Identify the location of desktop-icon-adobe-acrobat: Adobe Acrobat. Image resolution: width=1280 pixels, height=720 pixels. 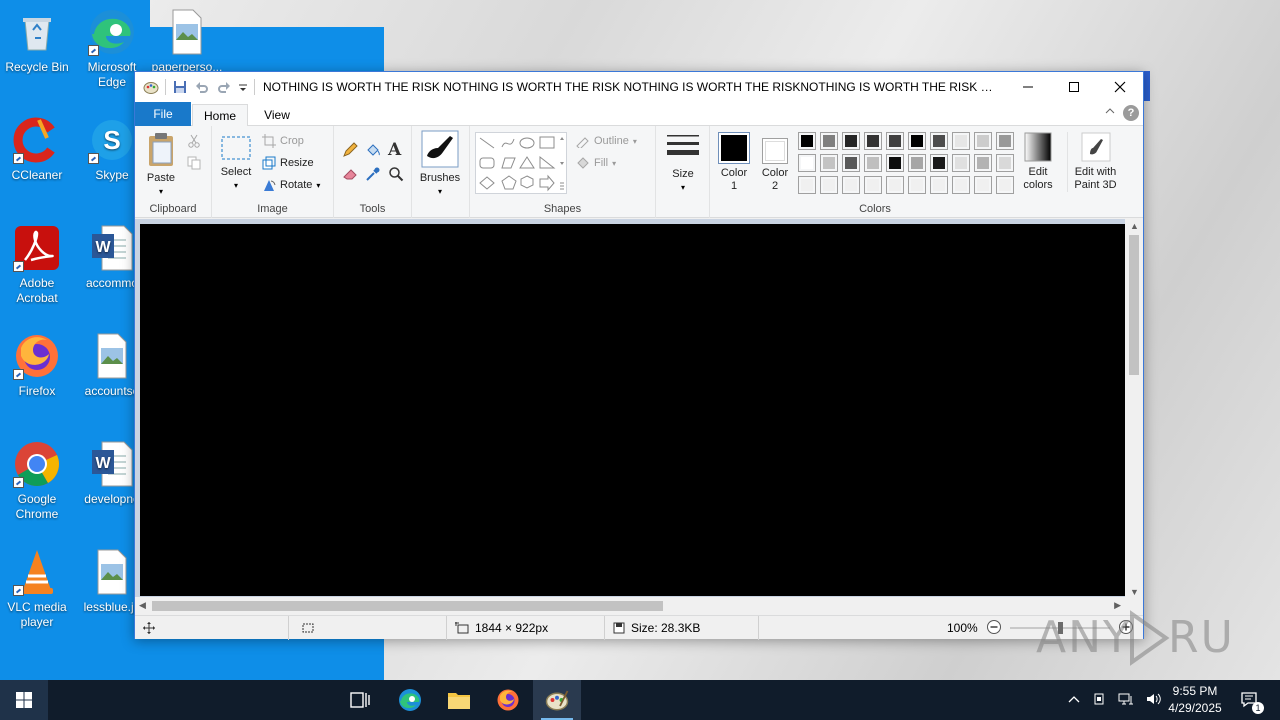
(37, 265).